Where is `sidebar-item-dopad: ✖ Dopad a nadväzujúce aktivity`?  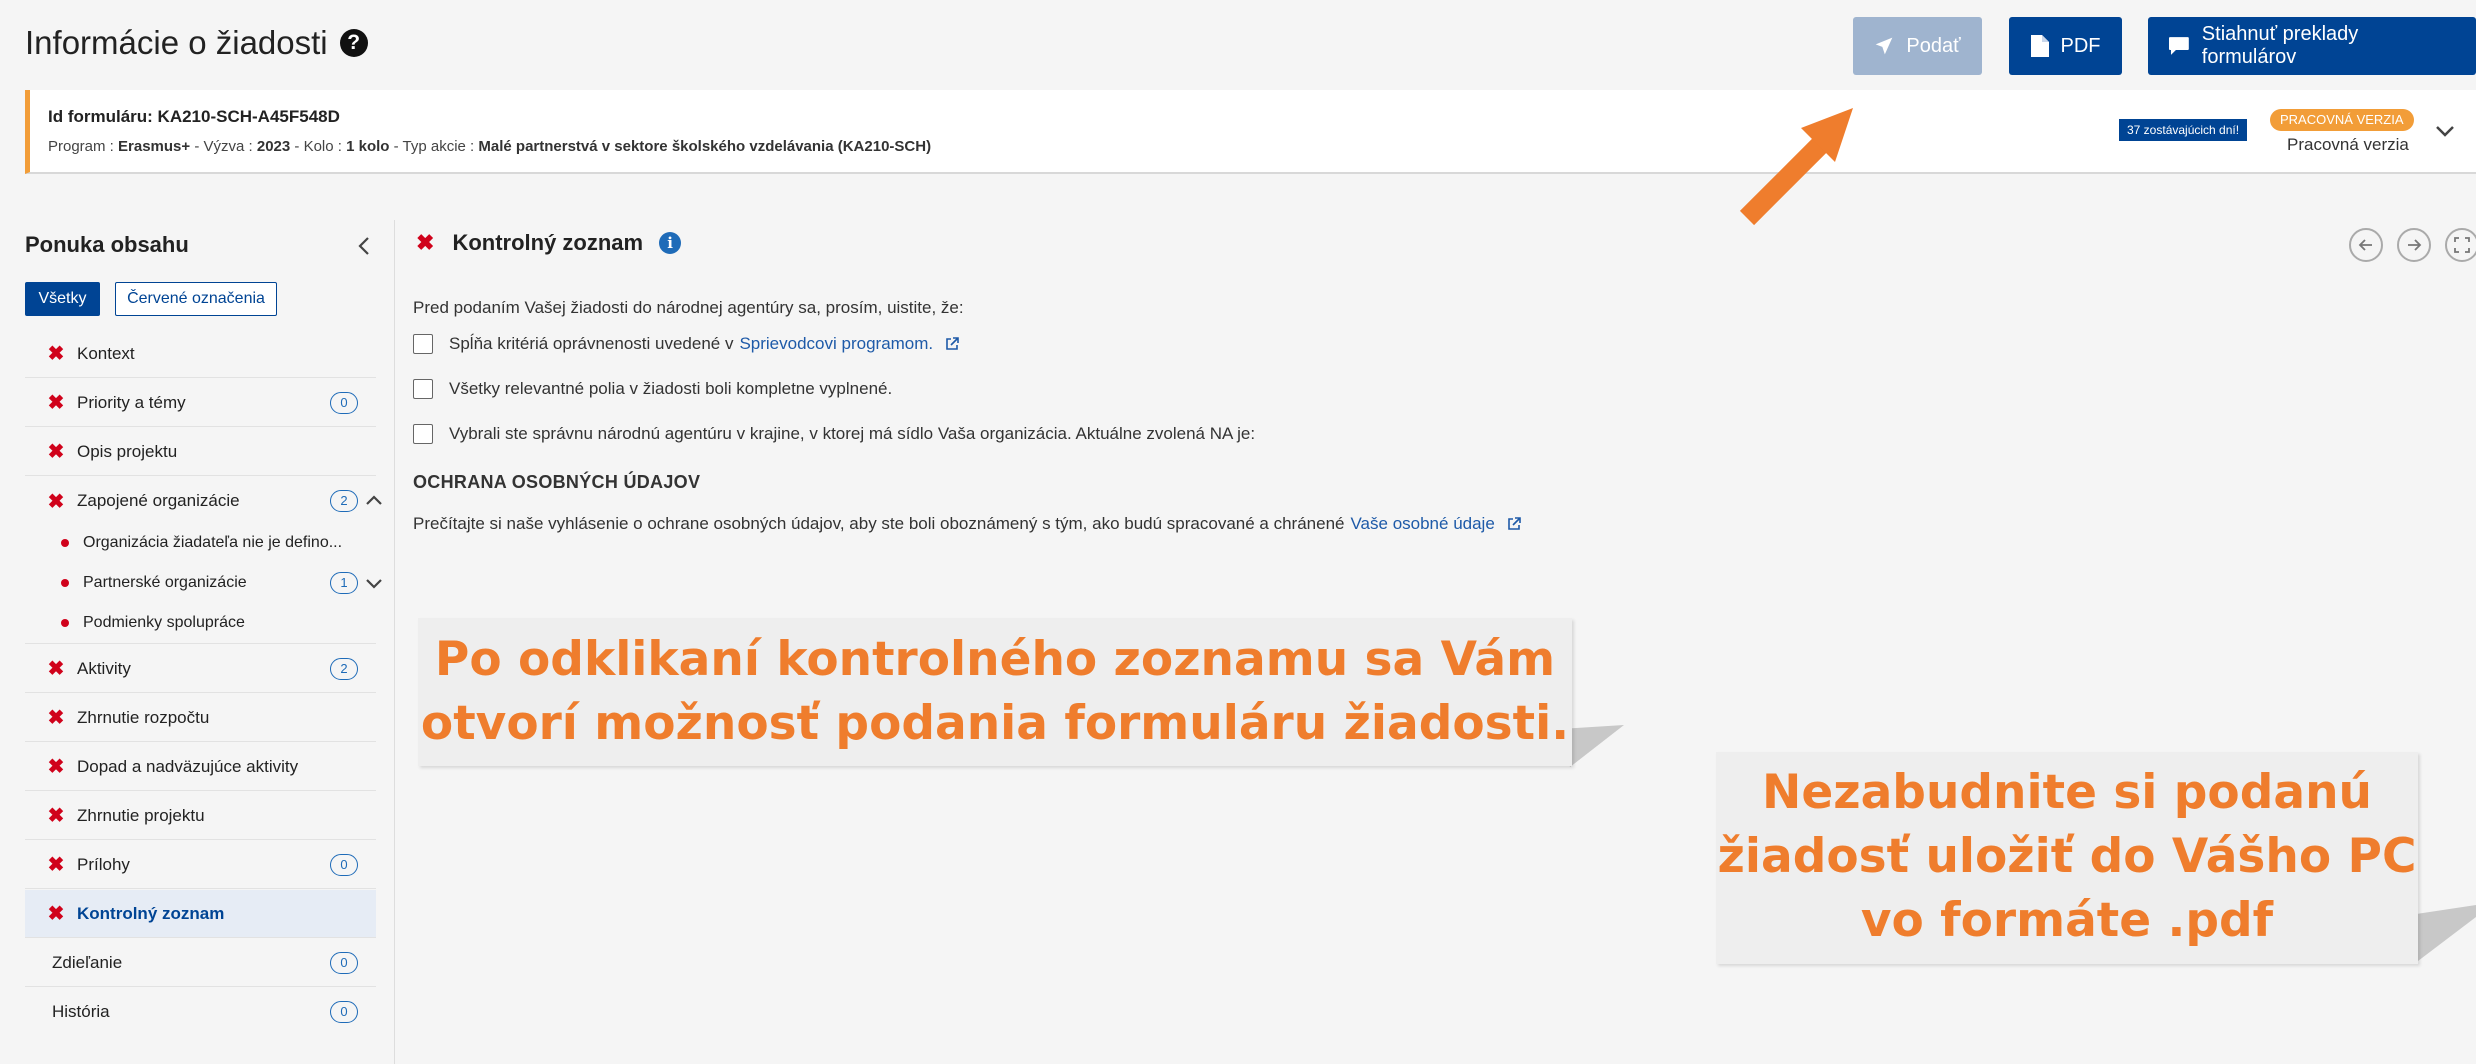
sidebar-item-dopad: ✖ Dopad a nadväzujúce aktivity is located at coordinates (200, 767).